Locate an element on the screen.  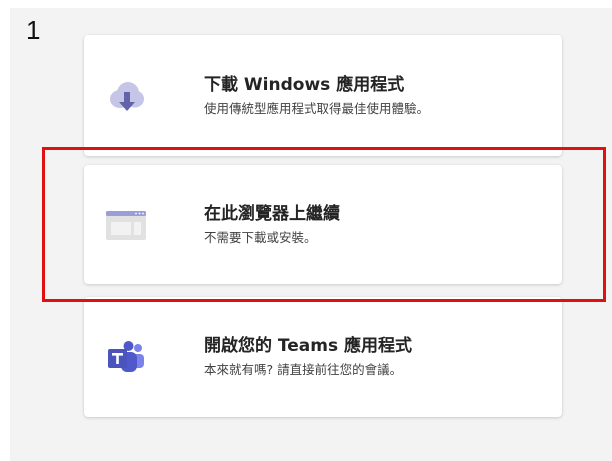
cloud-download-icon is located at coordinates (126, 96).